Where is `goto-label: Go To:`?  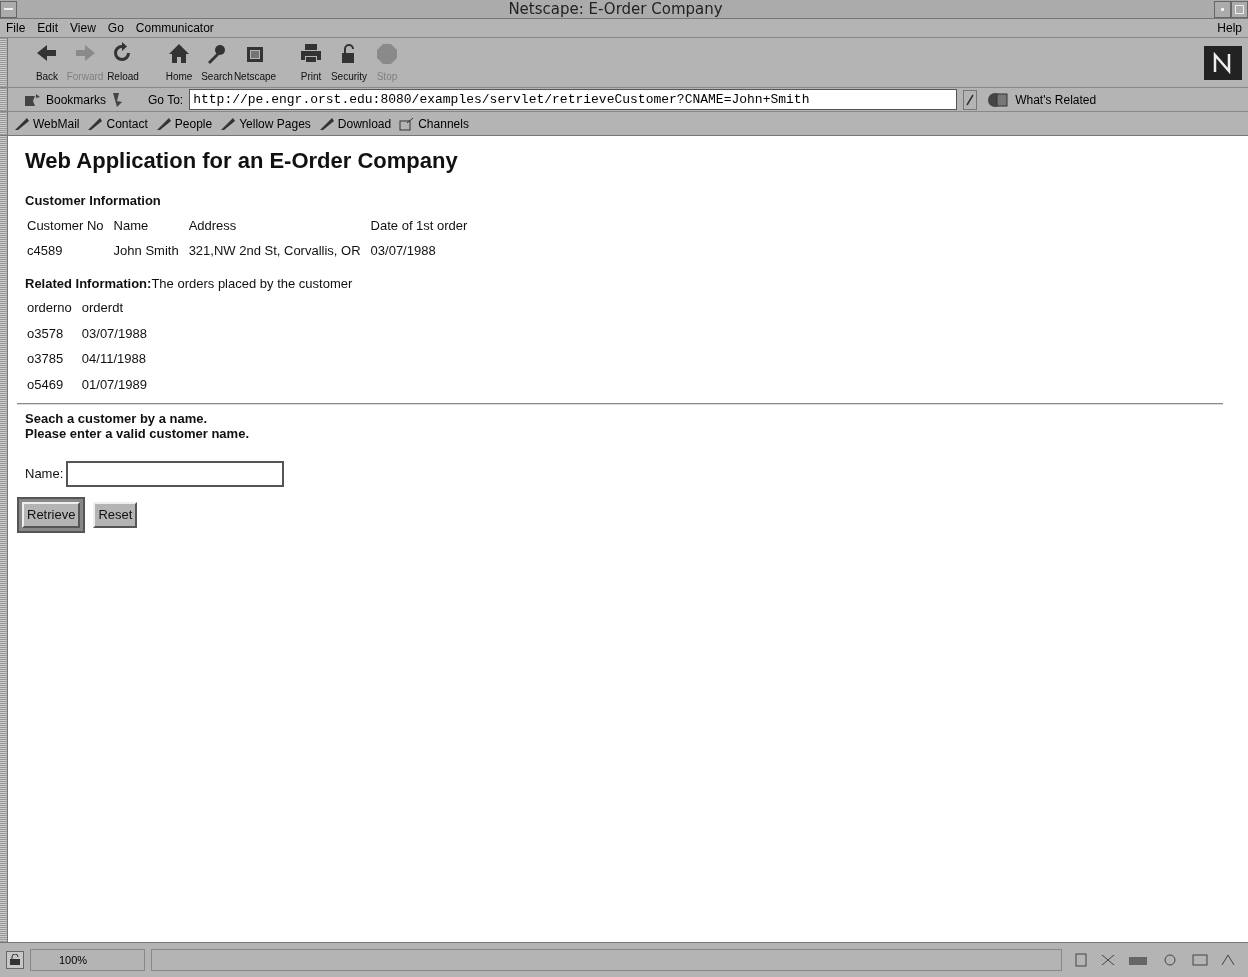 goto-label: Go To: is located at coordinates (166, 100).